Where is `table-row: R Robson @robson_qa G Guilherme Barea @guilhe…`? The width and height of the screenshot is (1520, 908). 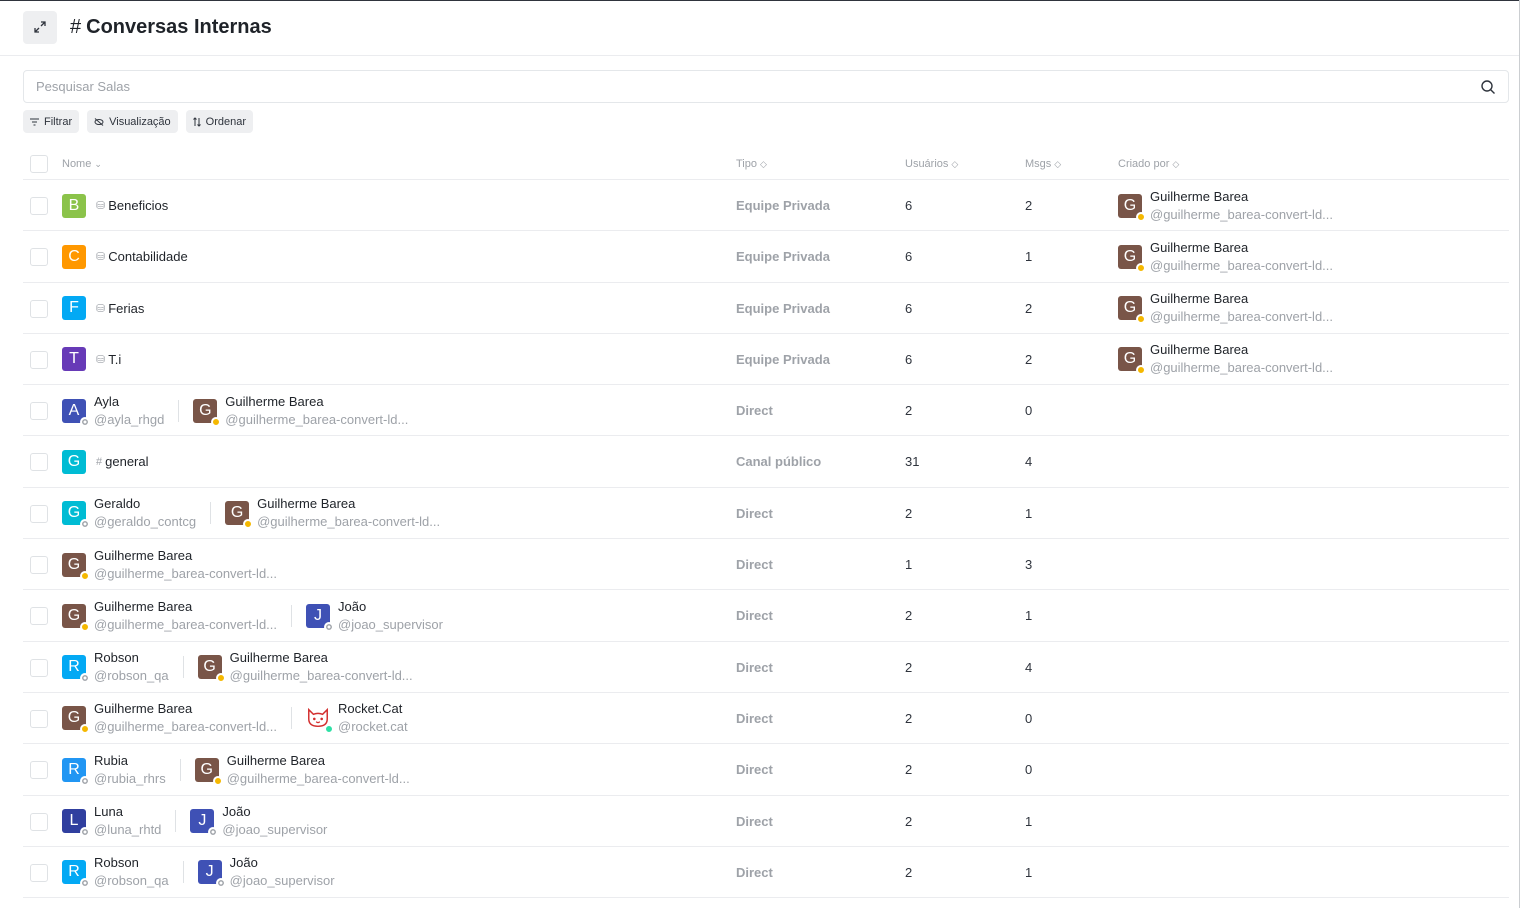 table-row: R Robson @robson_qa G Guilherme Barea @guilhe… is located at coordinates (766, 667).